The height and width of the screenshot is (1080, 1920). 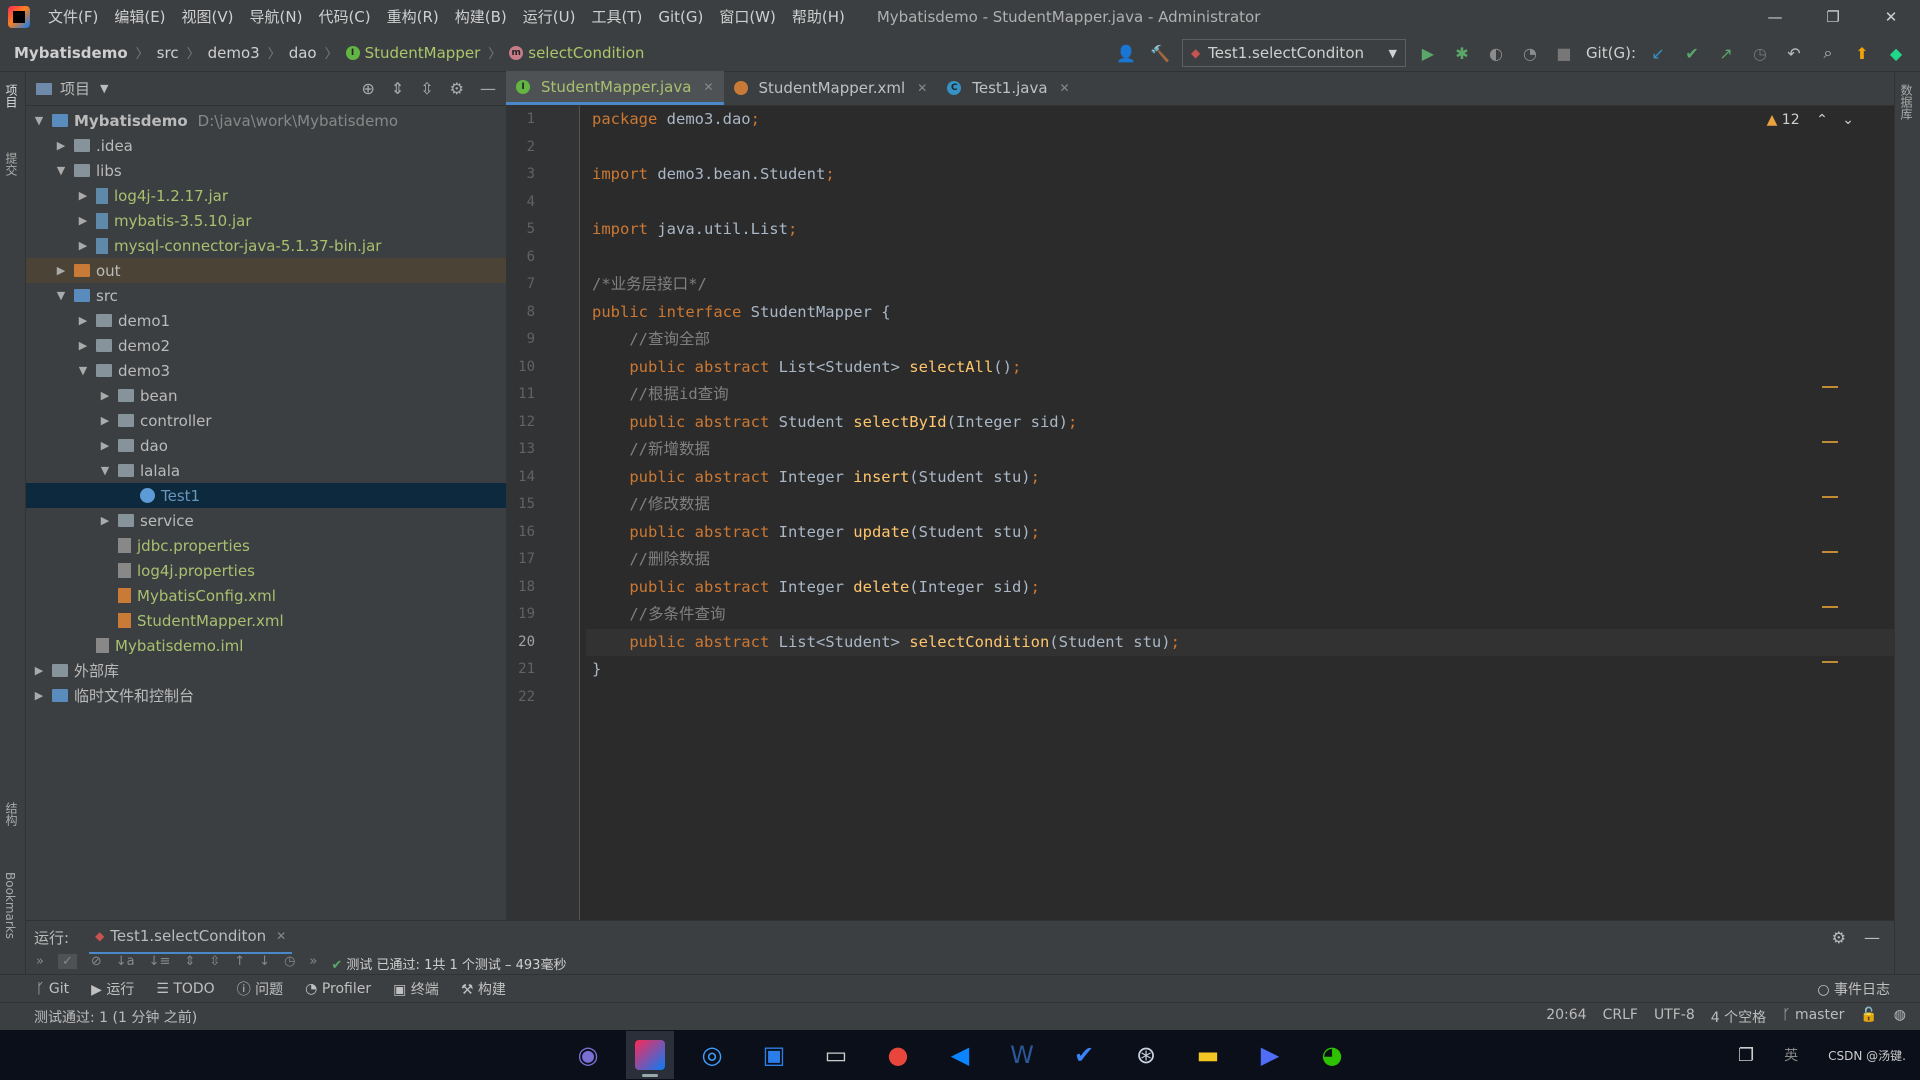 I want to click on eclipse-icon: ◉, so click(x=588, y=1055).